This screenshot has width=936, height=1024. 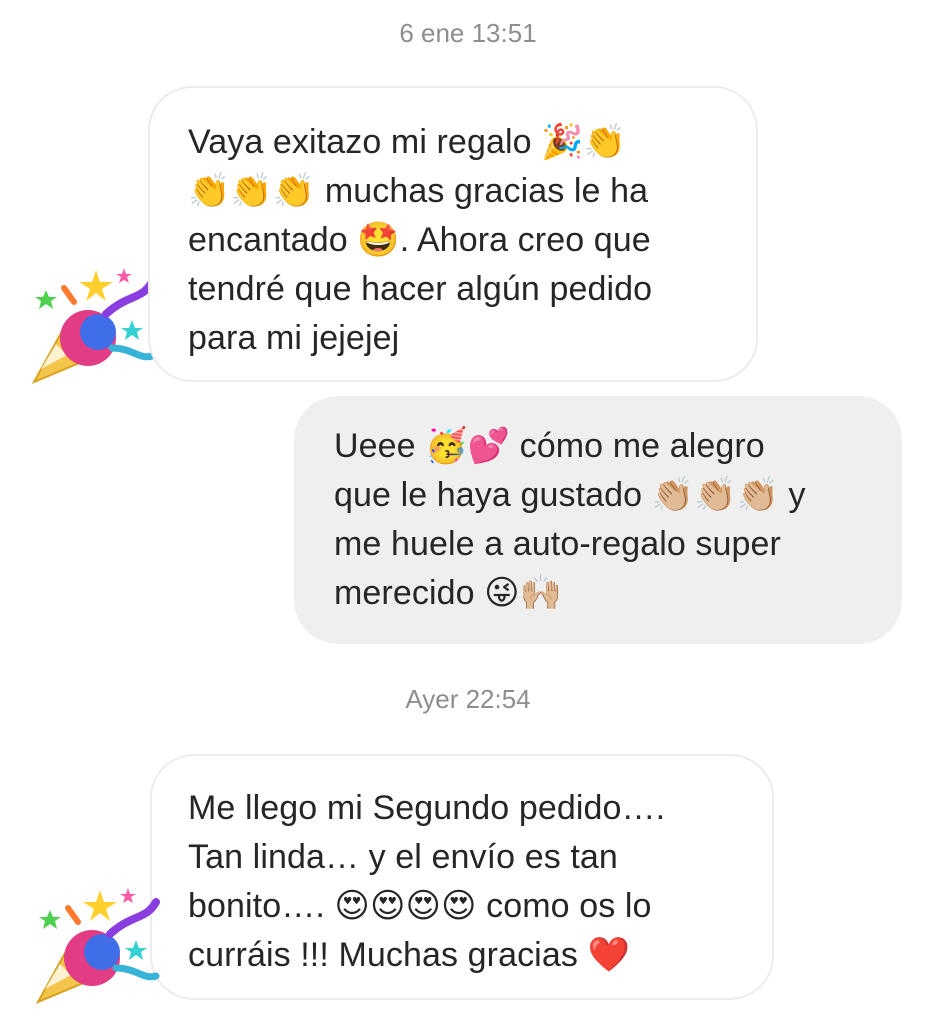 I want to click on timestamp: 6 ene 13:51, so click(x=468, y=33).